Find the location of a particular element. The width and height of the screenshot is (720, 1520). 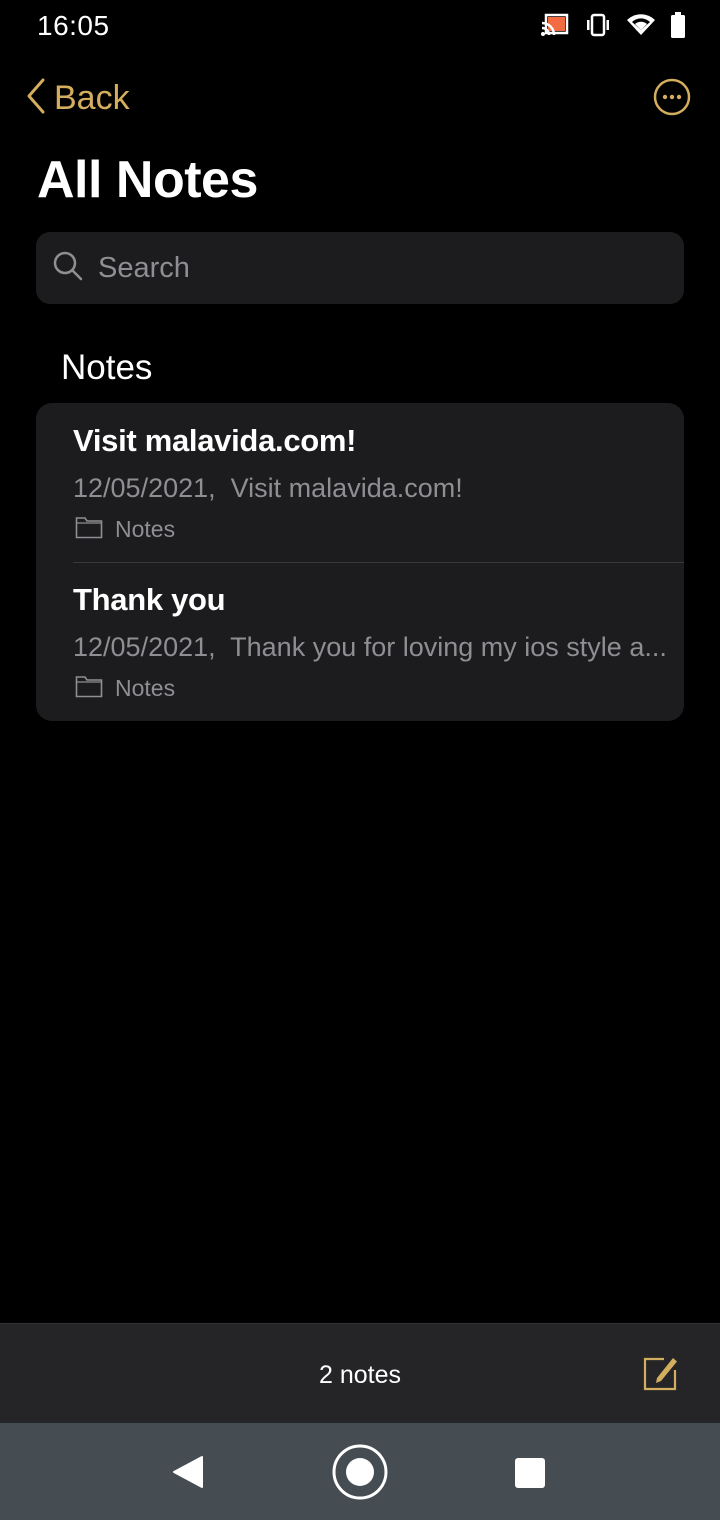

status-time: 16:05 is located at coordinates (73, 25).